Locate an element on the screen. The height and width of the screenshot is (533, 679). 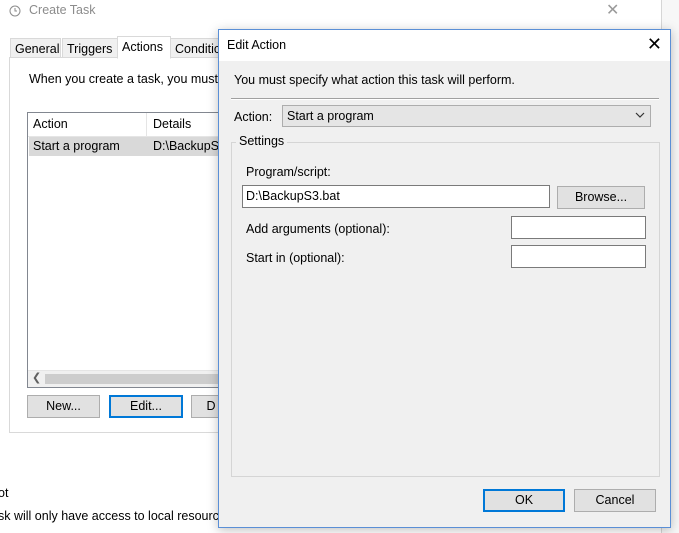
column-header-action: Action is located at coordinates (50, 124).